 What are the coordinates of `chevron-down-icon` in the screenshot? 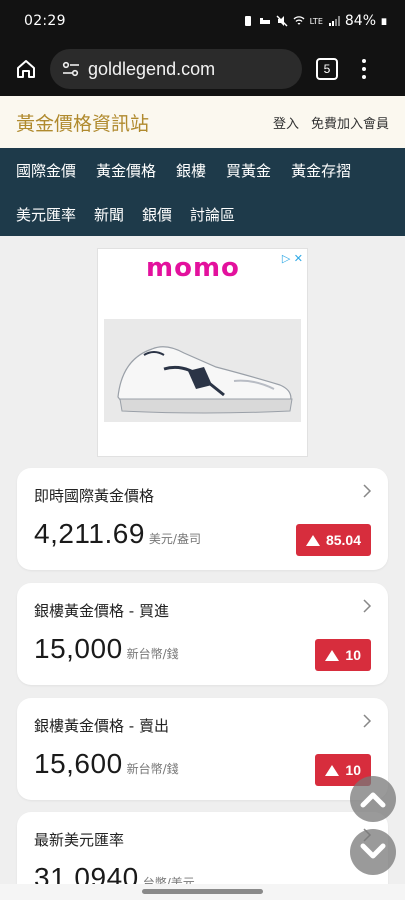 It's located at (373, 851).